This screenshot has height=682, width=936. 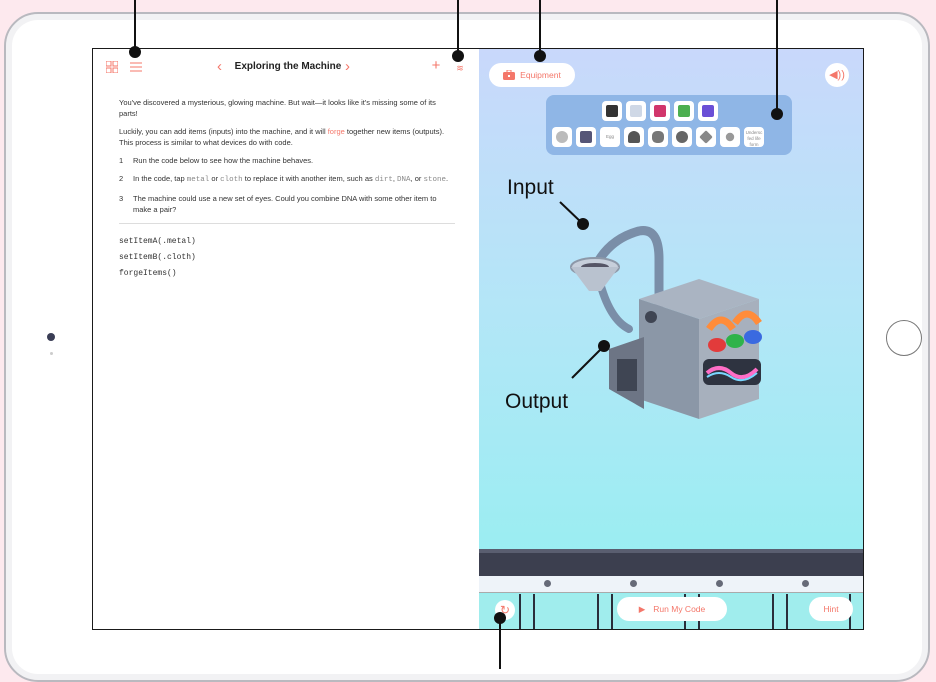 I want to click on callout-pointers, so click(x=584, y=290).